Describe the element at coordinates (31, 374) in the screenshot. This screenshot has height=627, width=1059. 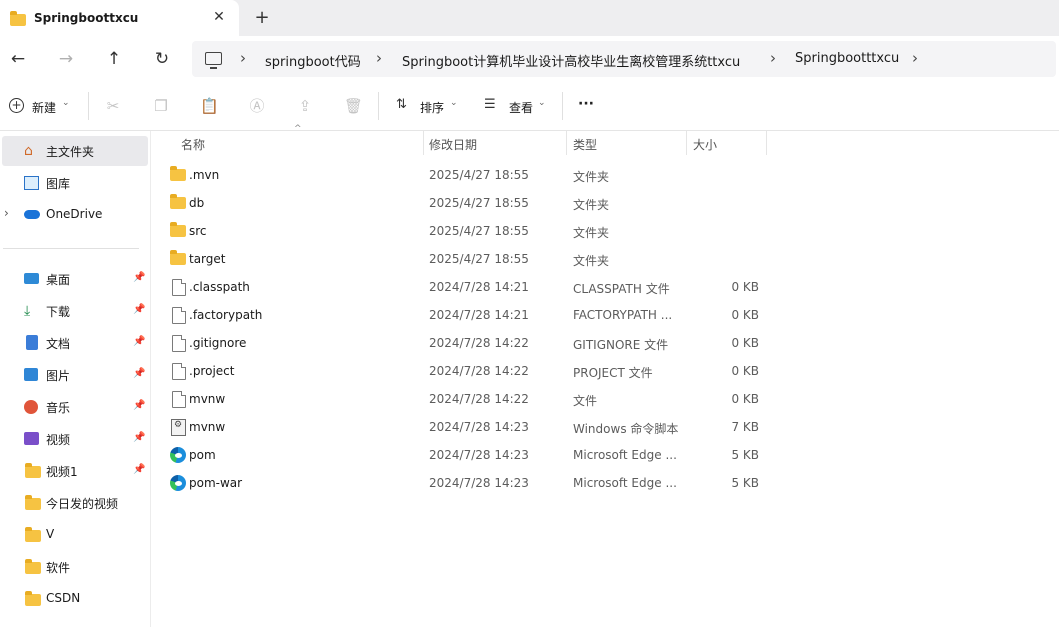
I see `pictures-icon` at that location.